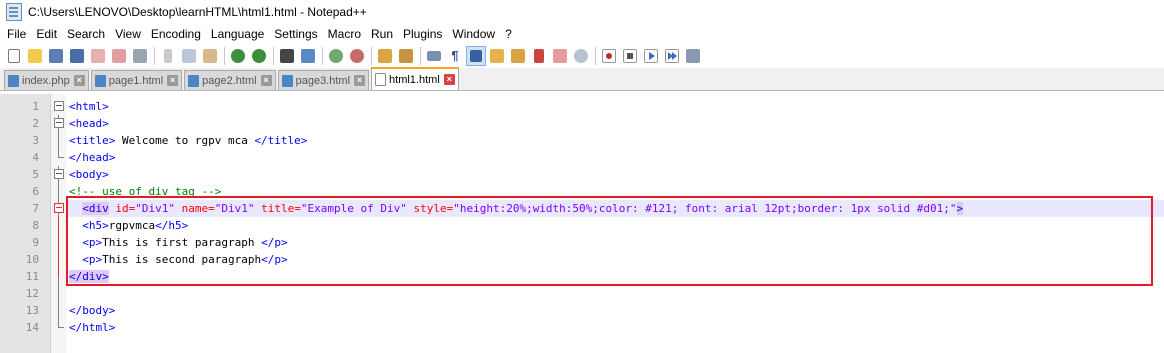 This screenshot has height=353, width=1164. Describe the element at coordinates (176, 34) in the screenshot. I see `menu-encoding: Encoding` at that location.